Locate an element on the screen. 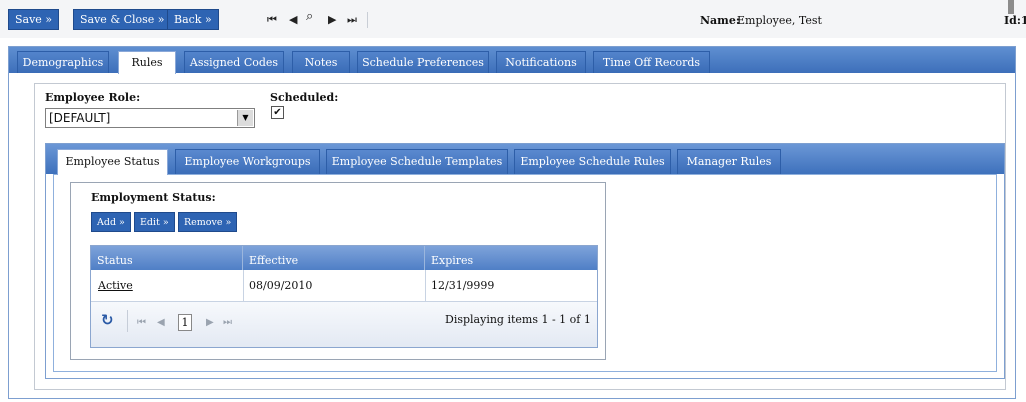  tab-demographics: Demographics is located at coordinates (63, 62).